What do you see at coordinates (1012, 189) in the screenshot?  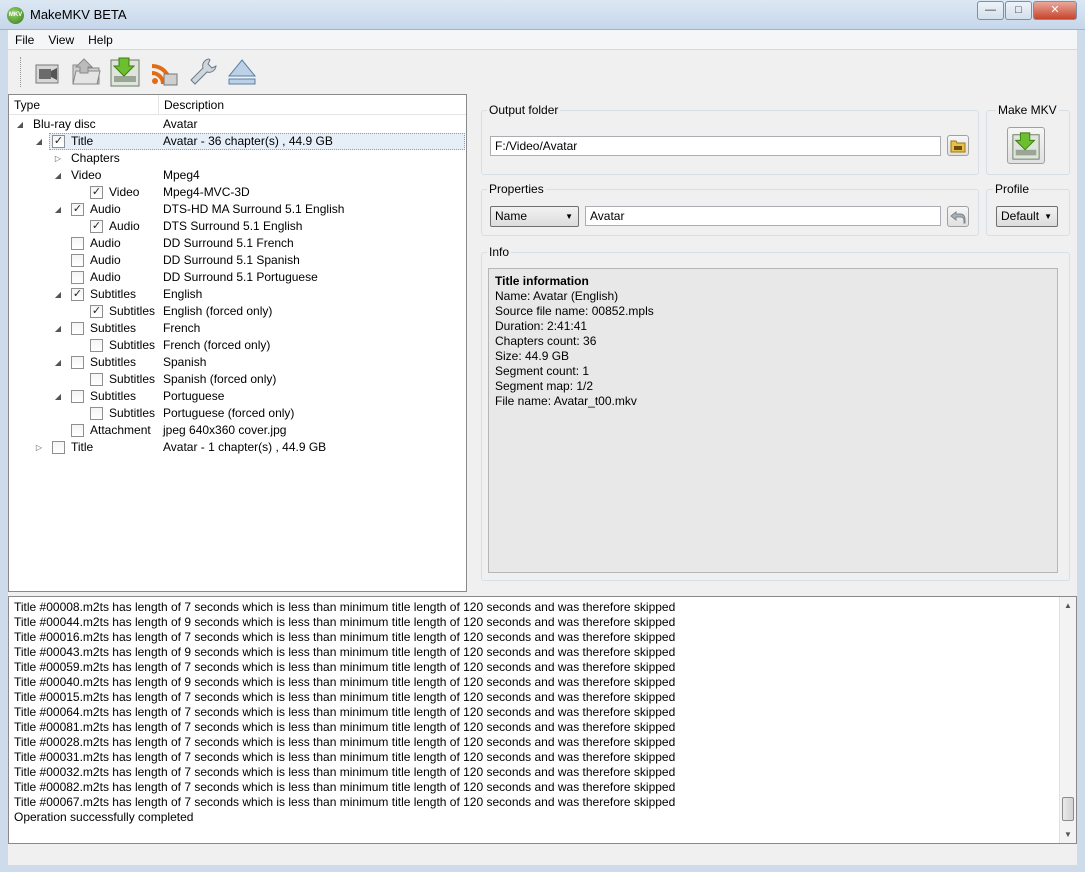 I see `profile-title: Profile` at bounding box center [1012, 189].